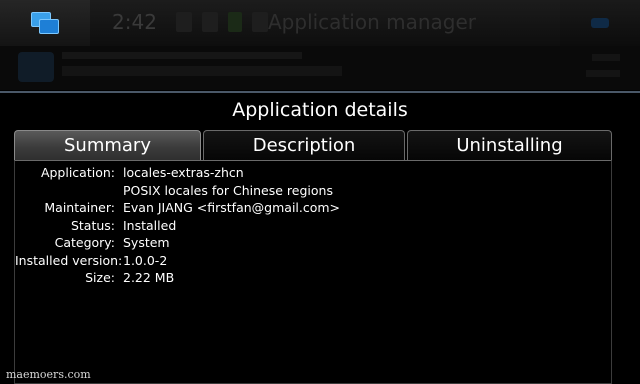  Describe the element at coordinates (177, 278) in the screenshot. I see `detail-row-size: Size: 2.22 MB` at that location.